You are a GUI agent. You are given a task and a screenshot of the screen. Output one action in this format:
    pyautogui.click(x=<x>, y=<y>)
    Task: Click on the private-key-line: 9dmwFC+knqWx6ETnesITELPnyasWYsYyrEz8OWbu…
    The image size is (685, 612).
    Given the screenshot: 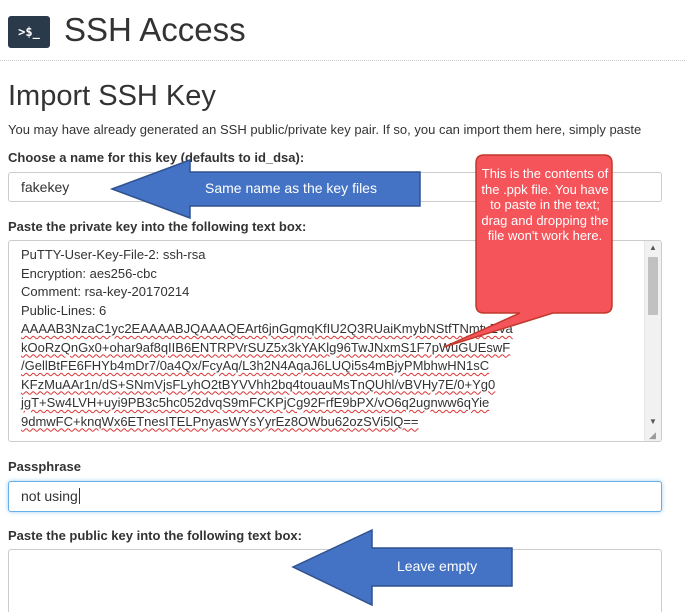 What is the action you would take?
    pyautogui.click(x=220, y=421)
    